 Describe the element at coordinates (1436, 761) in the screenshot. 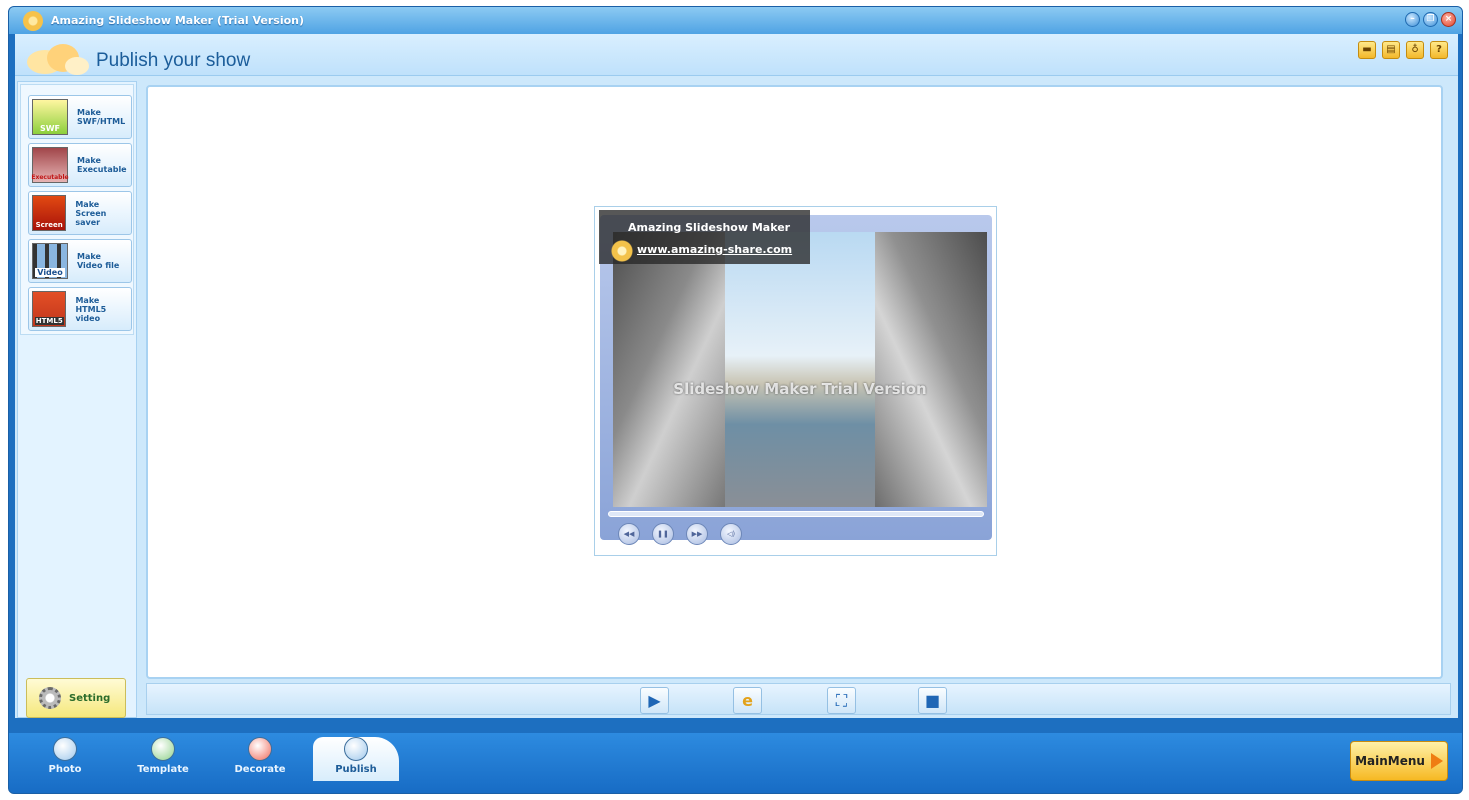

I see `arrow-right-icon` at that location.